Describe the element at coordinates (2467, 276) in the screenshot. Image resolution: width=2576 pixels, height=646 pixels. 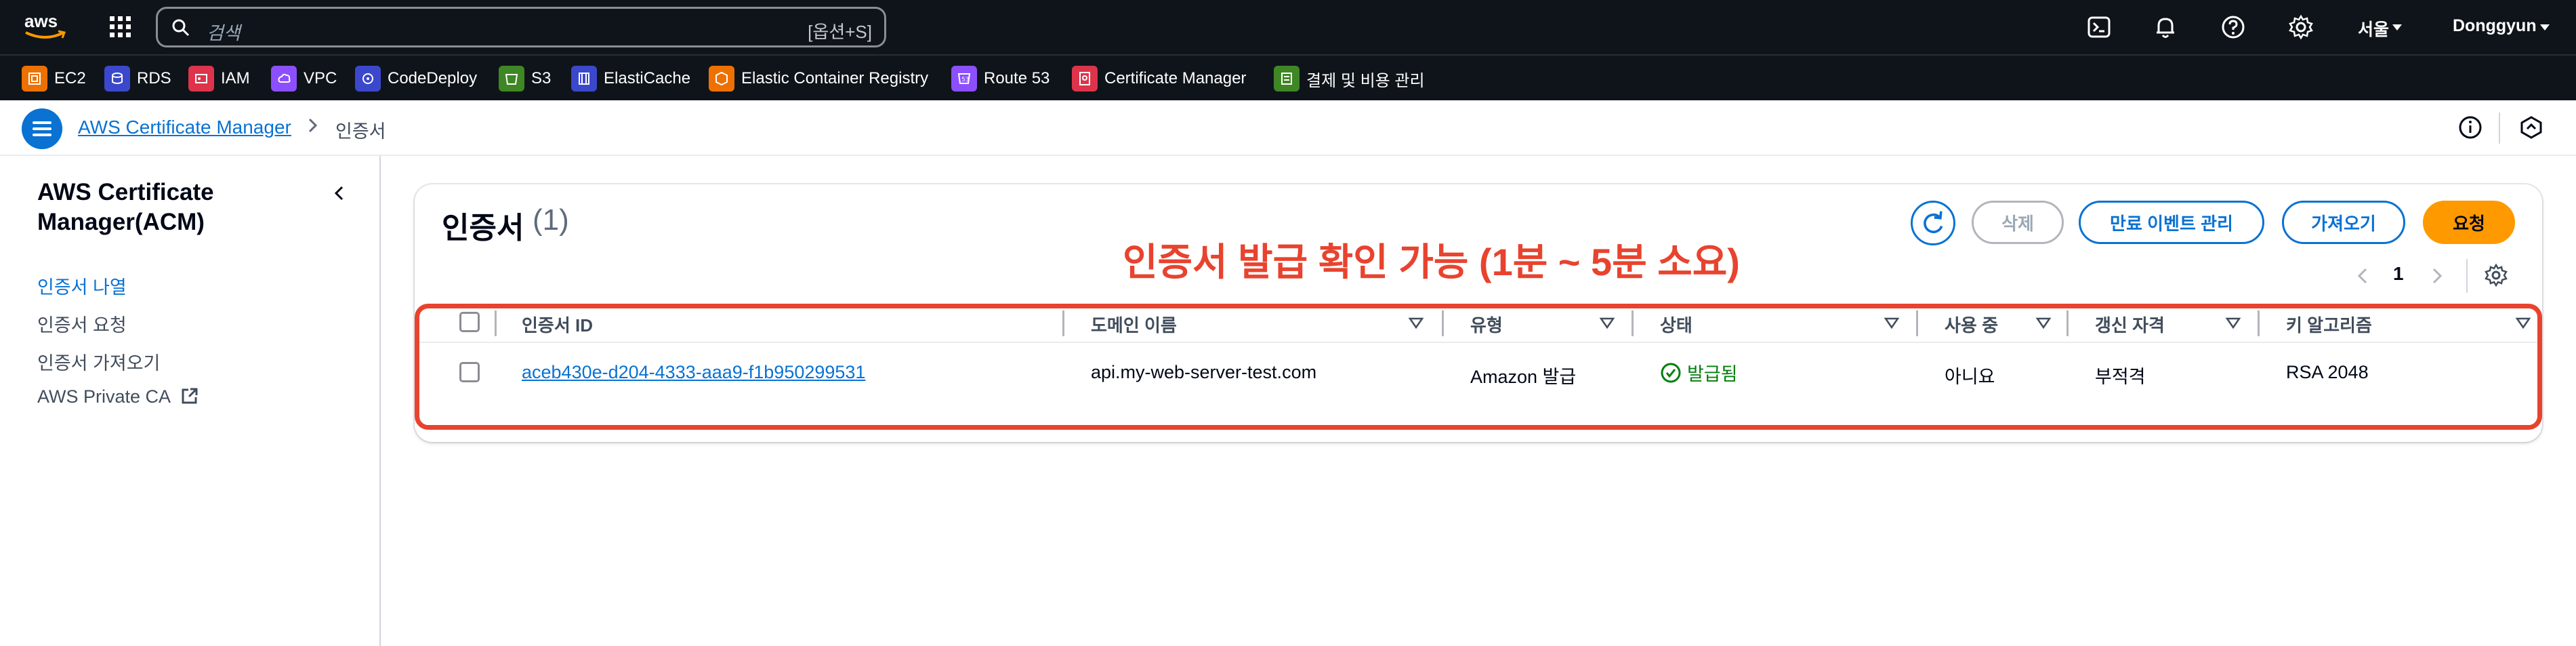
I see `pagination-divider` at that location.